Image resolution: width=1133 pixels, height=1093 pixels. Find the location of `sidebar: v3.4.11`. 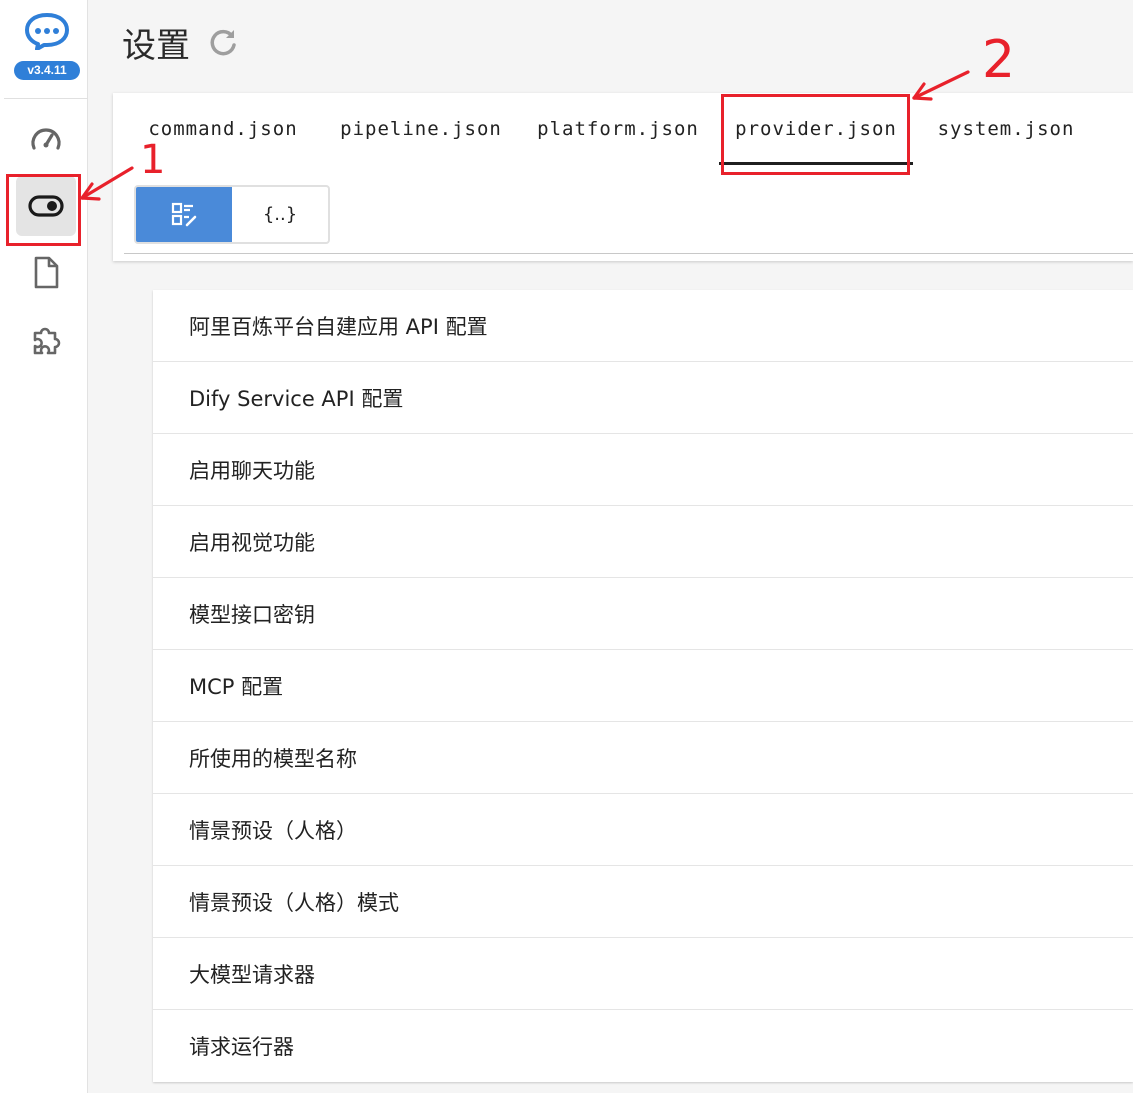

sidebar: v3.4.11 is located at coordinates (44, 546).